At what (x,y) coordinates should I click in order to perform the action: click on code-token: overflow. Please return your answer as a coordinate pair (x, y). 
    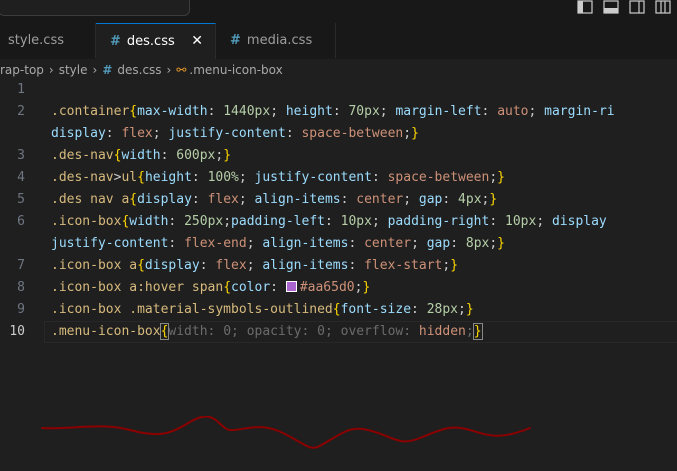
    Looking at the image, I should click on (372, 331).